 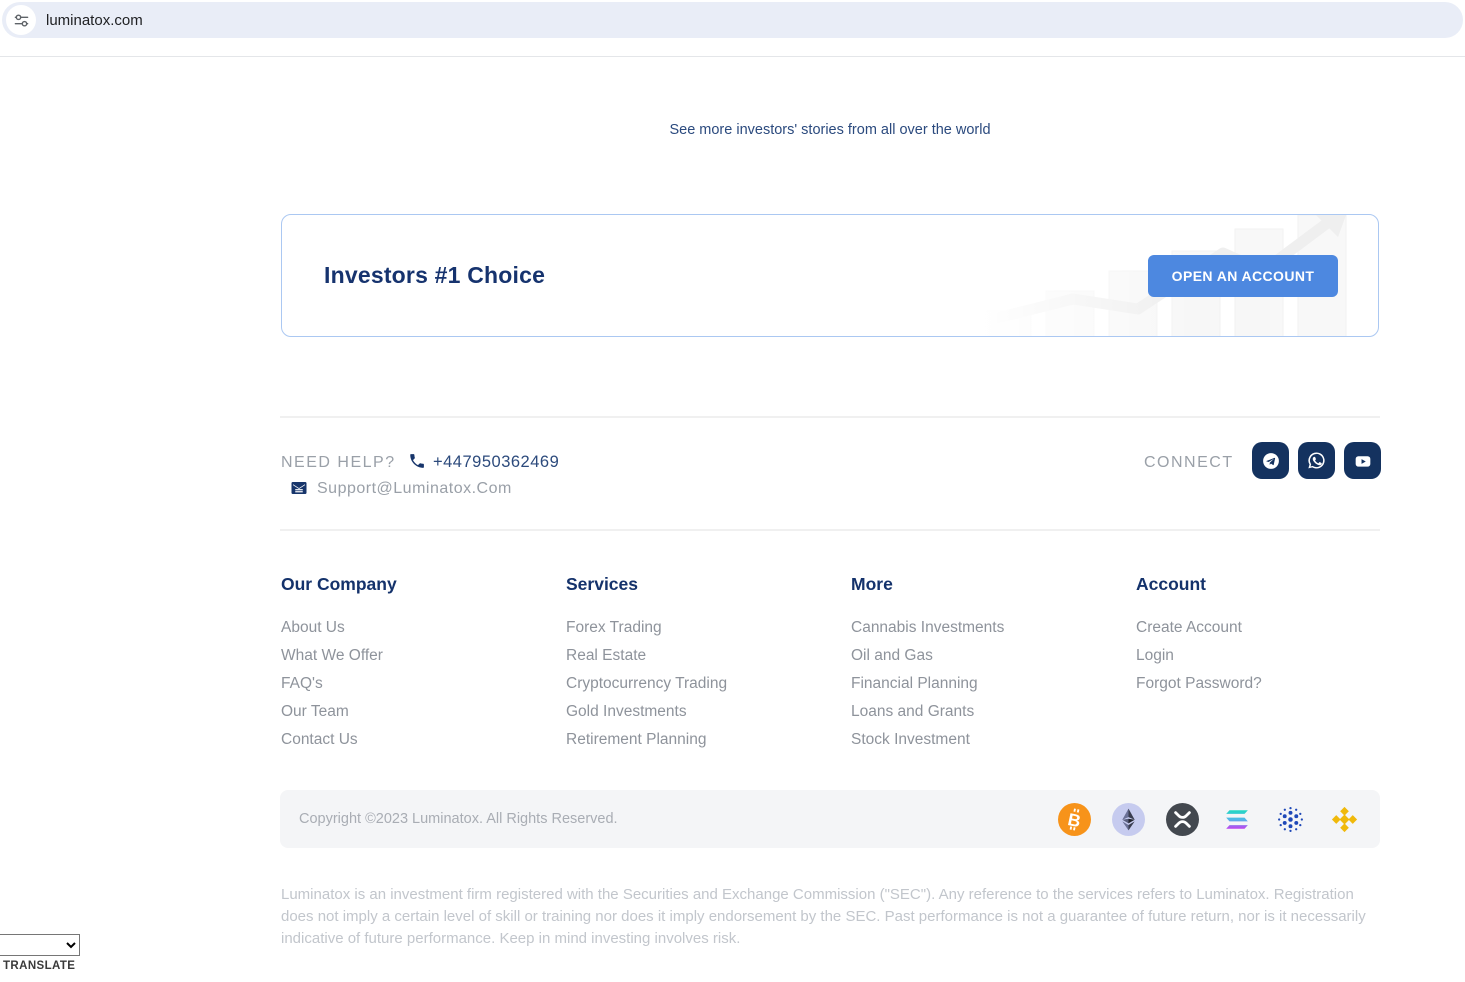 I want to click on footer-link: Stock Investment, so click(x=988, y=745).